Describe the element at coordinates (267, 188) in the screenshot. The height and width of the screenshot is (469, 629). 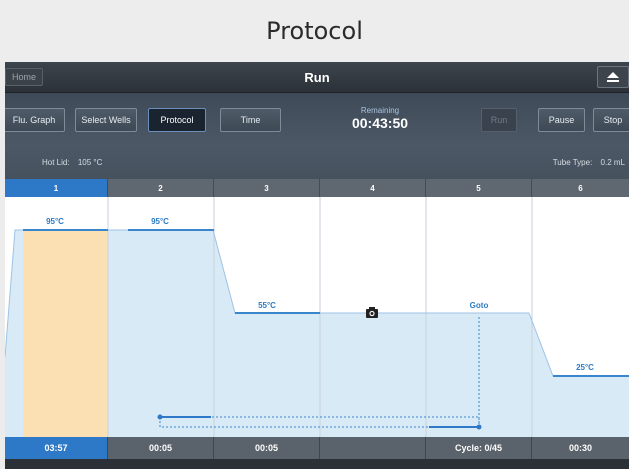
I see `step-header-3: 3` at that location.